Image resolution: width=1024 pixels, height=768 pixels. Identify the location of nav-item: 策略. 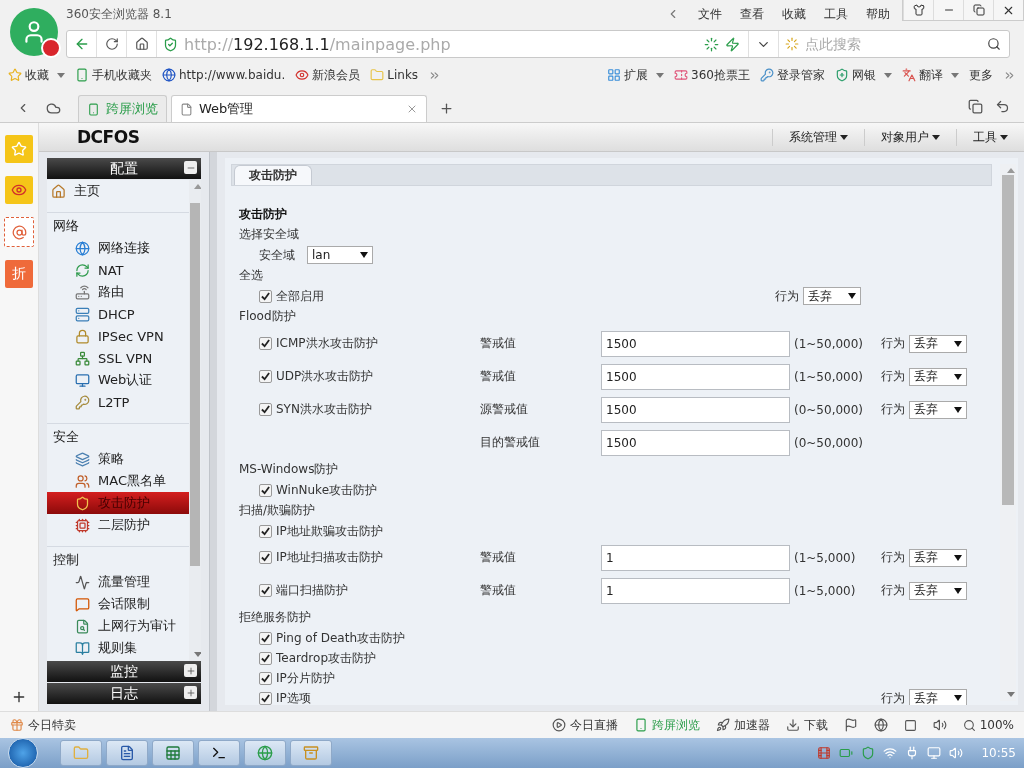
(118, 459).